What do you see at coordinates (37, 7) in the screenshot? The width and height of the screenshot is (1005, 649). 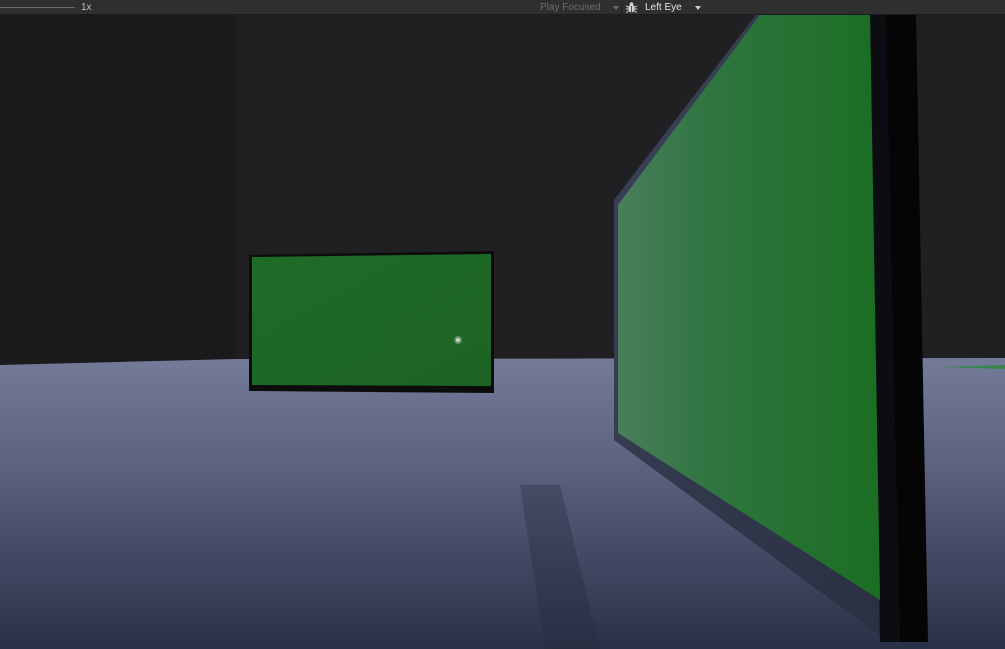 I see `scale-slider` at bounding box center [37, 7].